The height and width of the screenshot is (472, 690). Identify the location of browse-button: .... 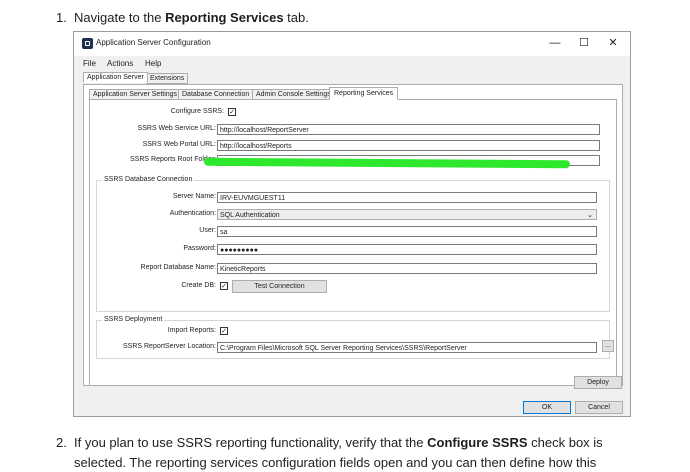
(608, 346).